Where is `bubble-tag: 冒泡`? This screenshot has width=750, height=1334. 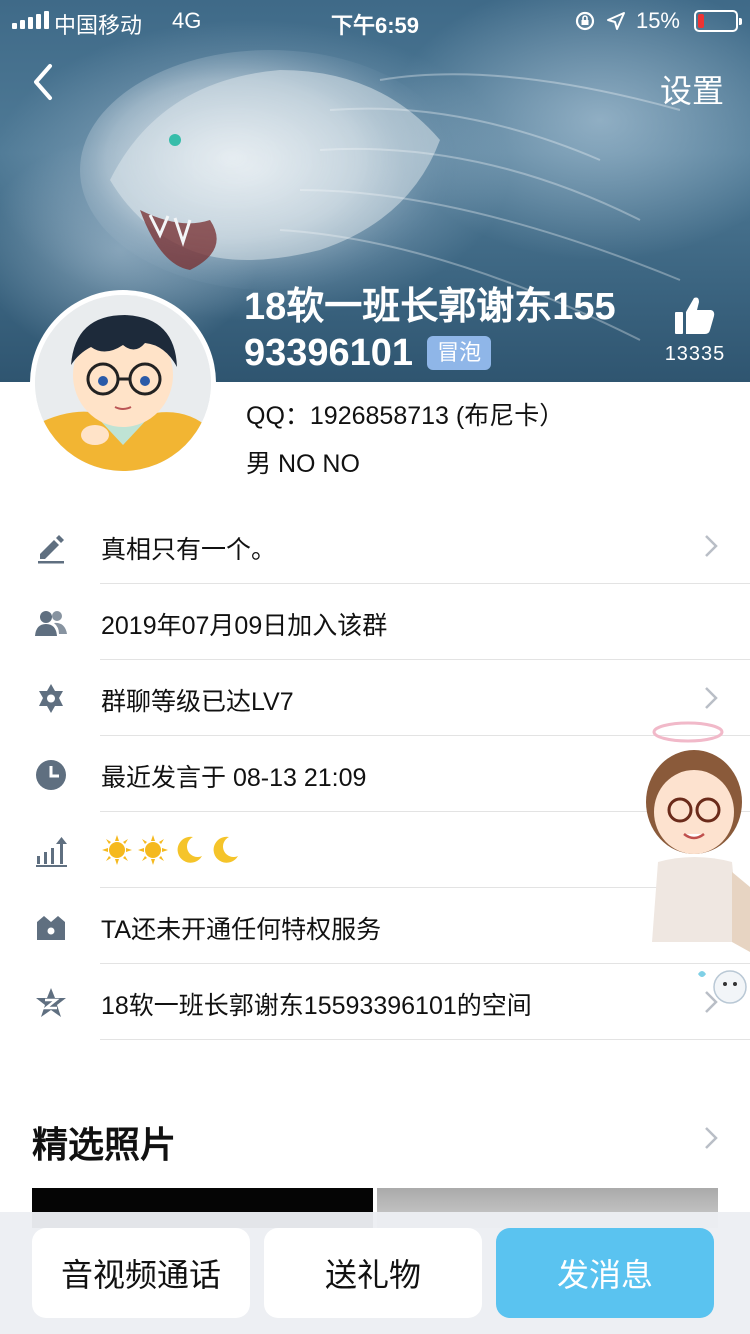 bubble-tag: 冒泡 is located at coordinates (459, 353).